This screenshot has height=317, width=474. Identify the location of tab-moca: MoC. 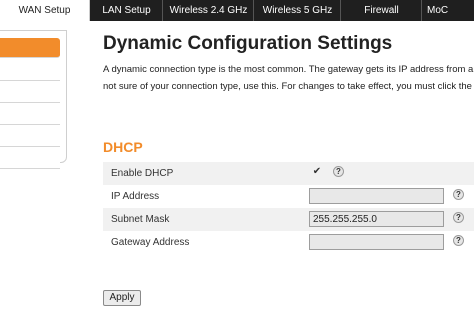
(448, 10).